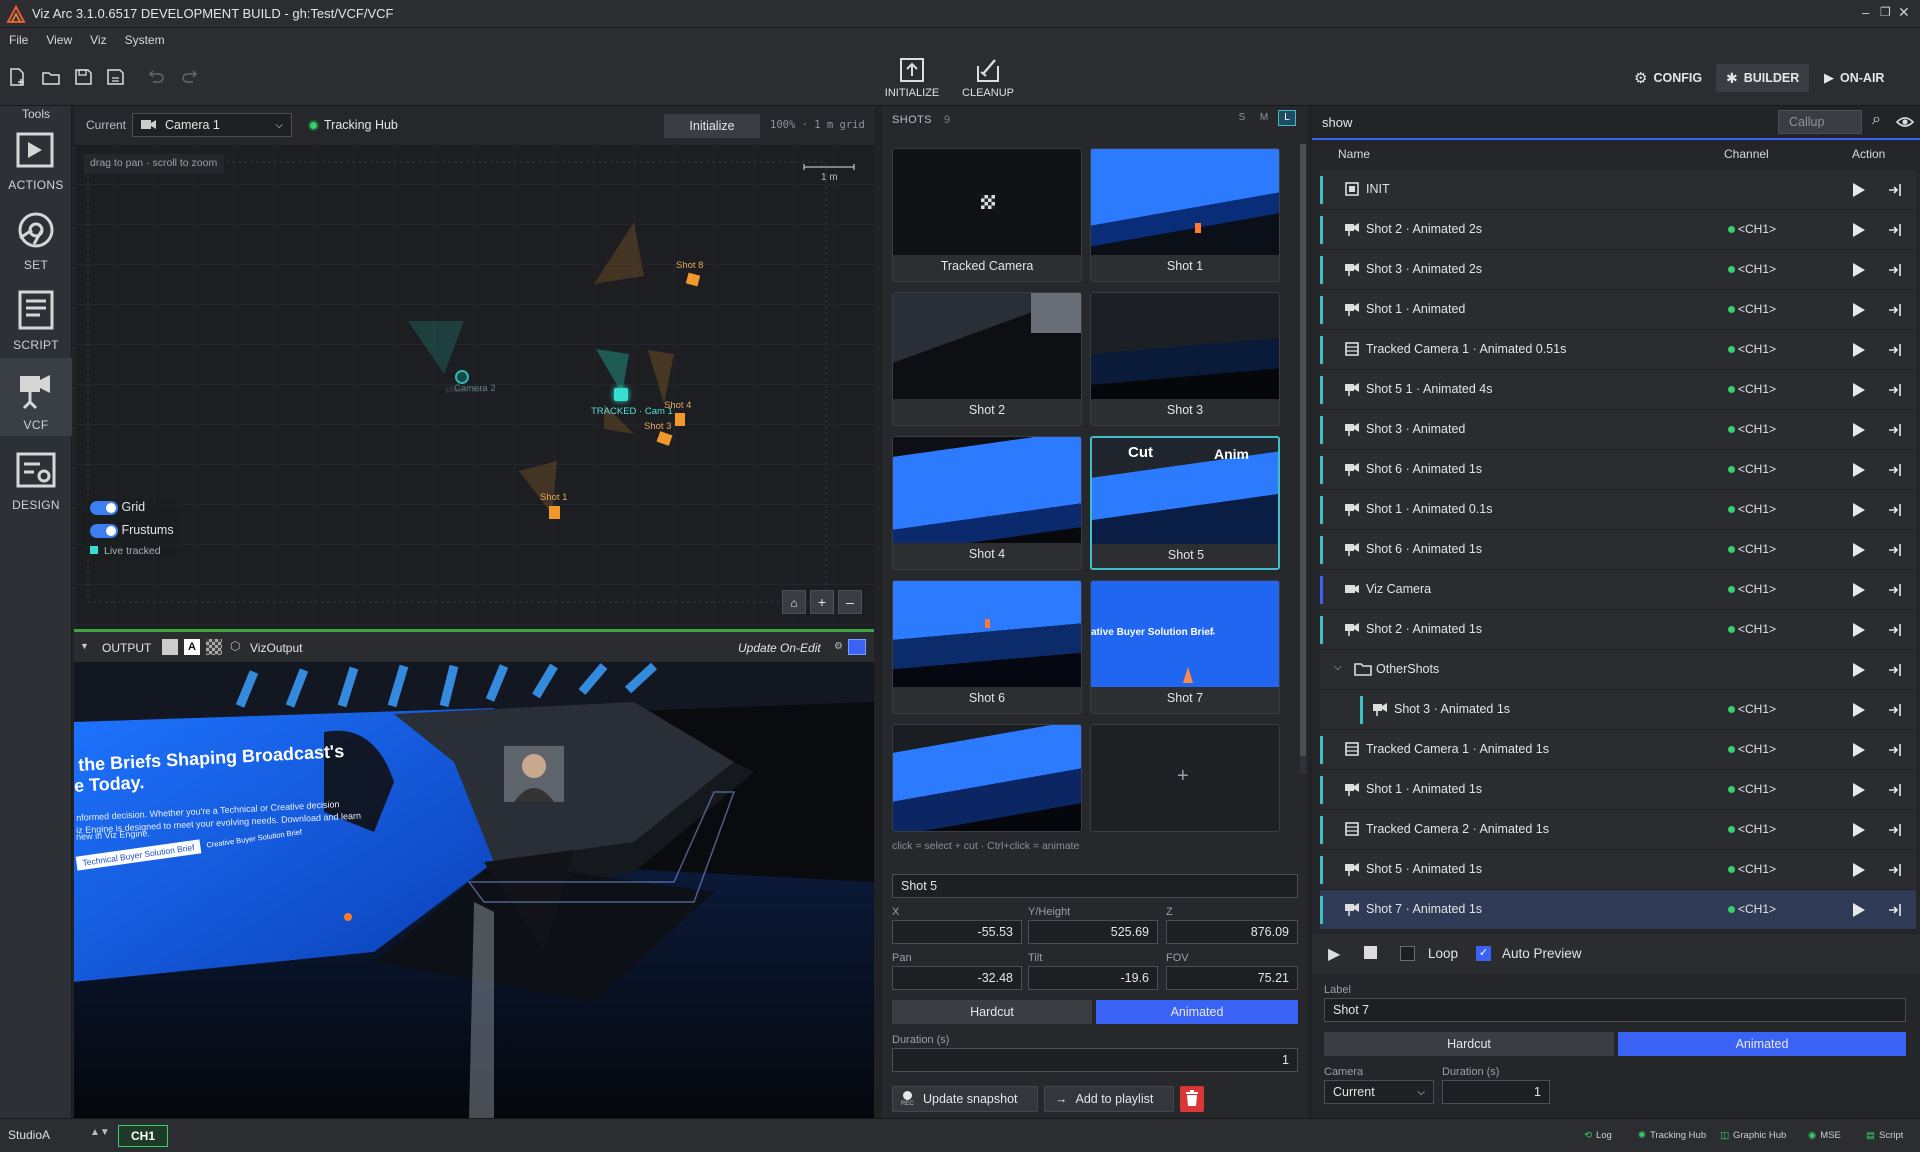 The width and height of the screenshot is (1920, 1152). Describe the element at coordinates (36, 157) in the screenshot. I see `tool-actions: ACTIONS` at that location.